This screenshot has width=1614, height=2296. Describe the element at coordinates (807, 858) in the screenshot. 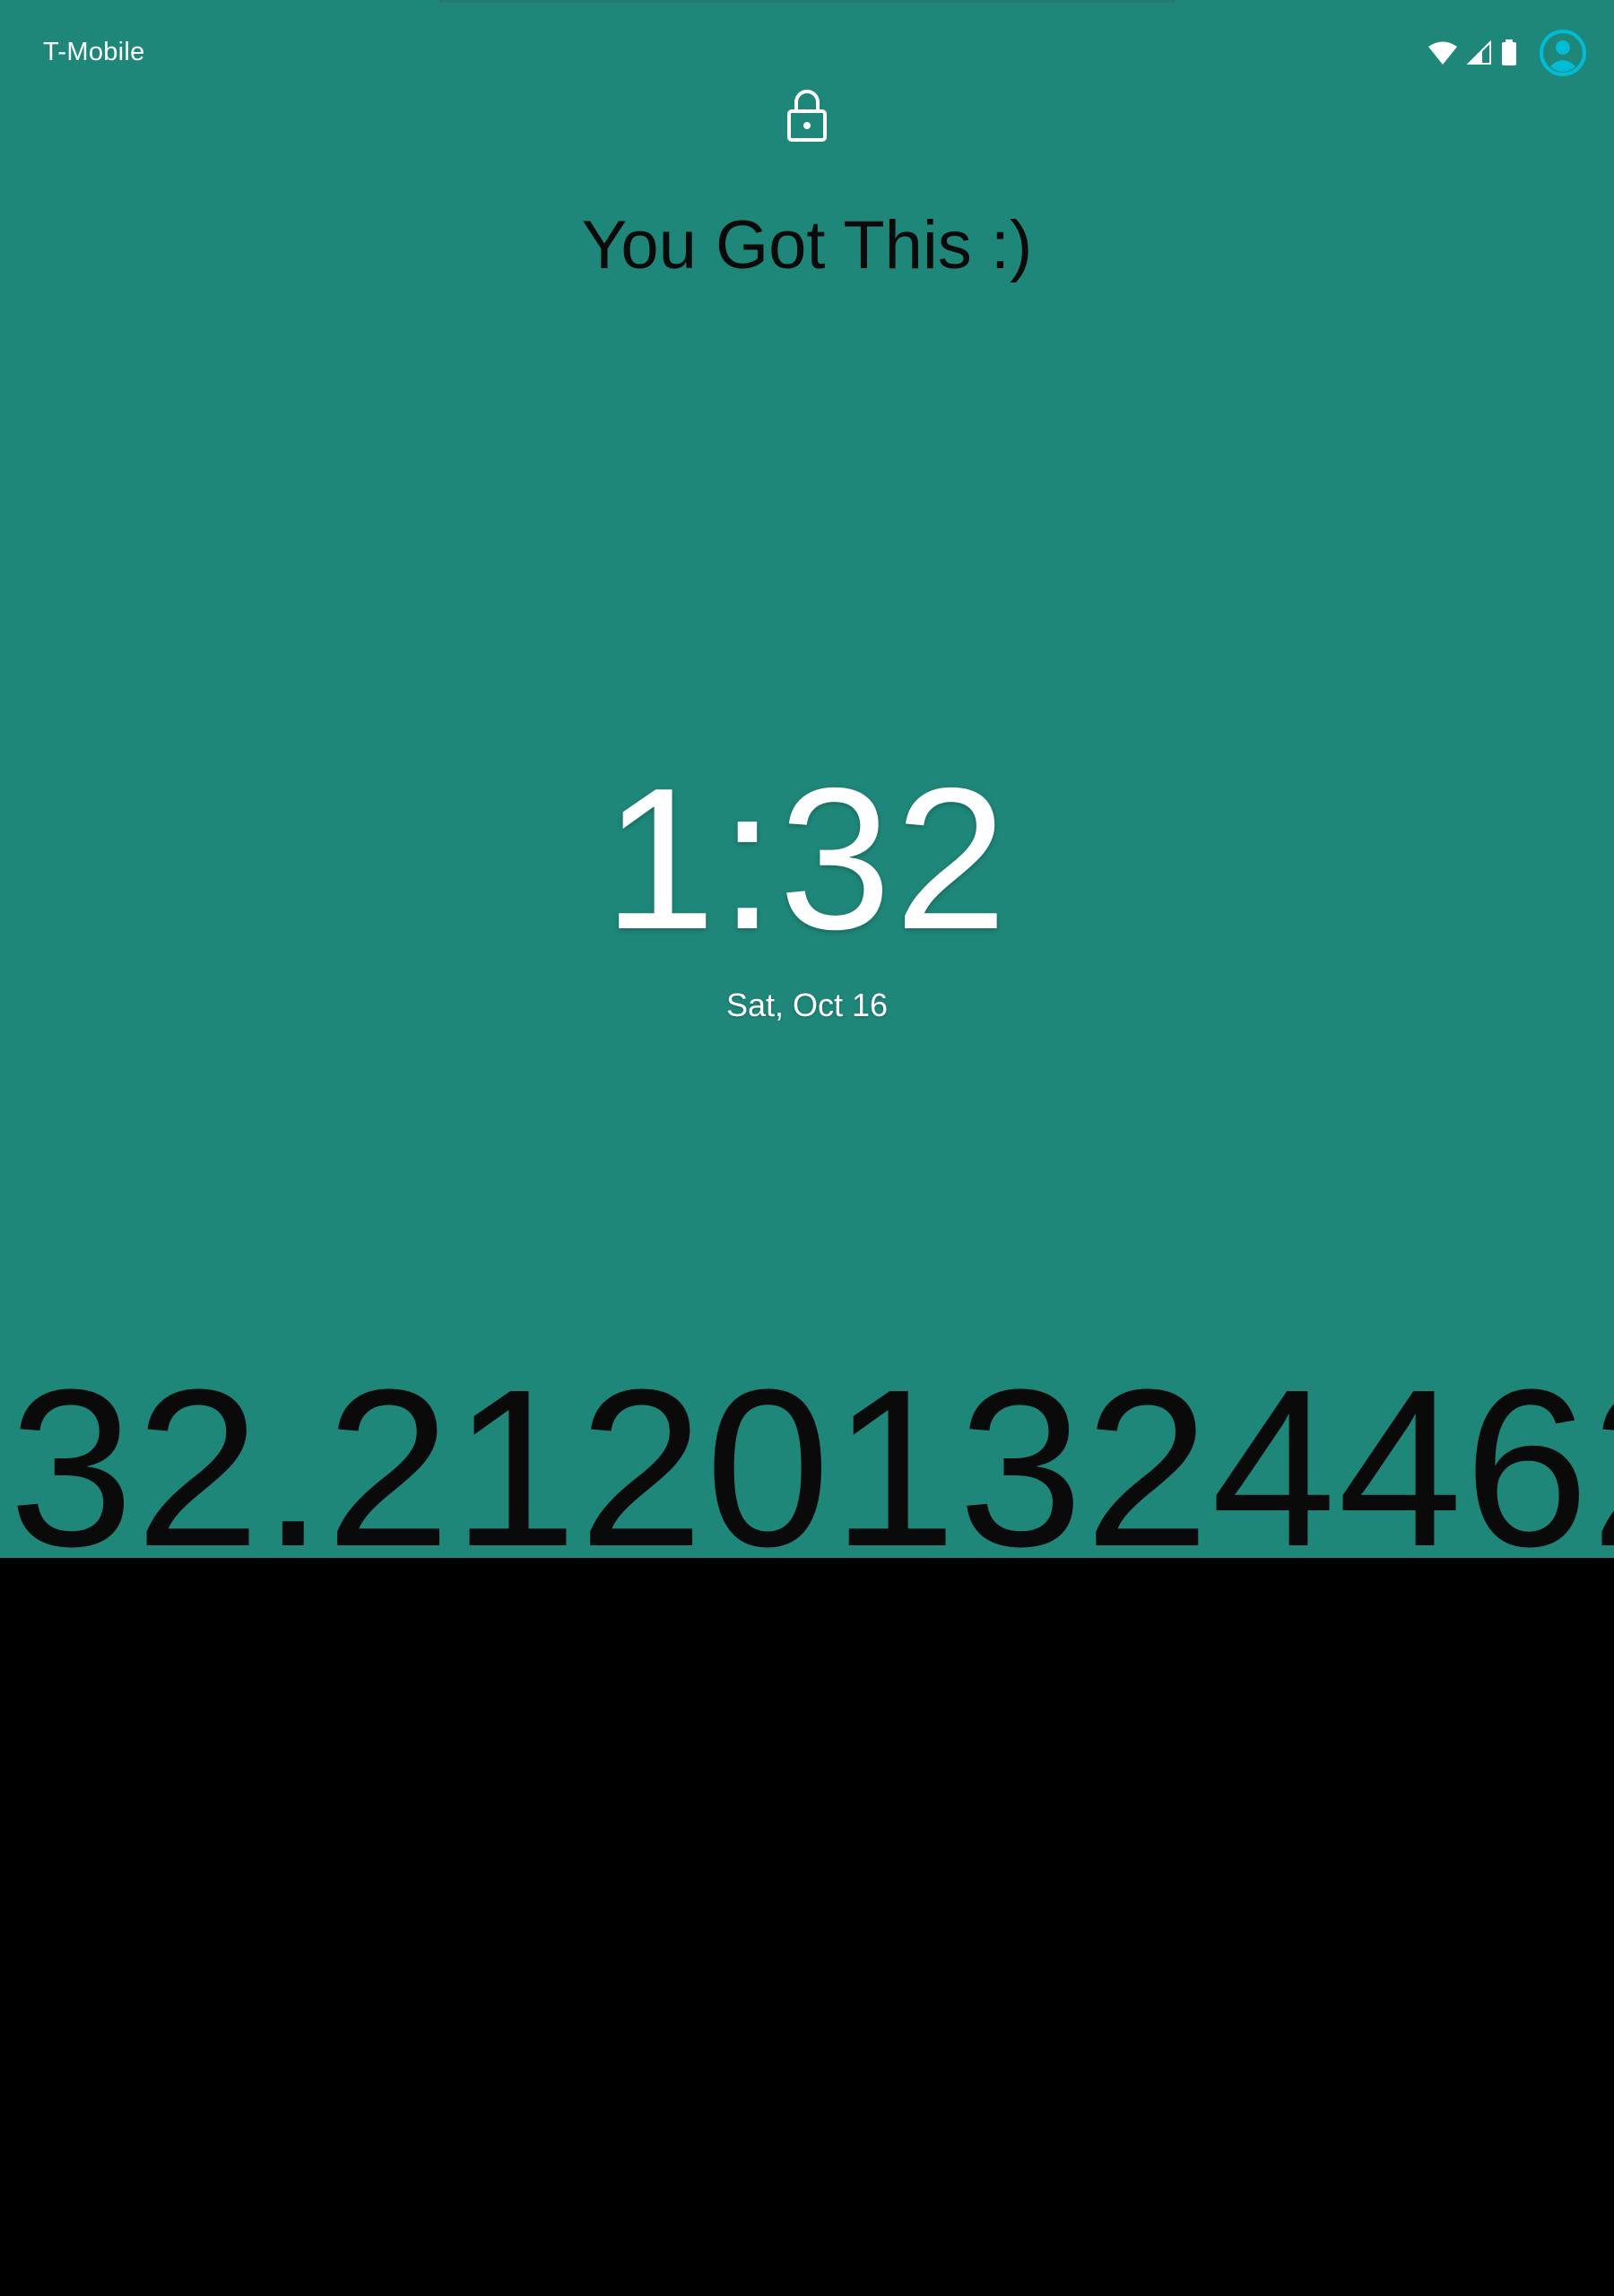

I see `clock-time: 1:32` at that location.